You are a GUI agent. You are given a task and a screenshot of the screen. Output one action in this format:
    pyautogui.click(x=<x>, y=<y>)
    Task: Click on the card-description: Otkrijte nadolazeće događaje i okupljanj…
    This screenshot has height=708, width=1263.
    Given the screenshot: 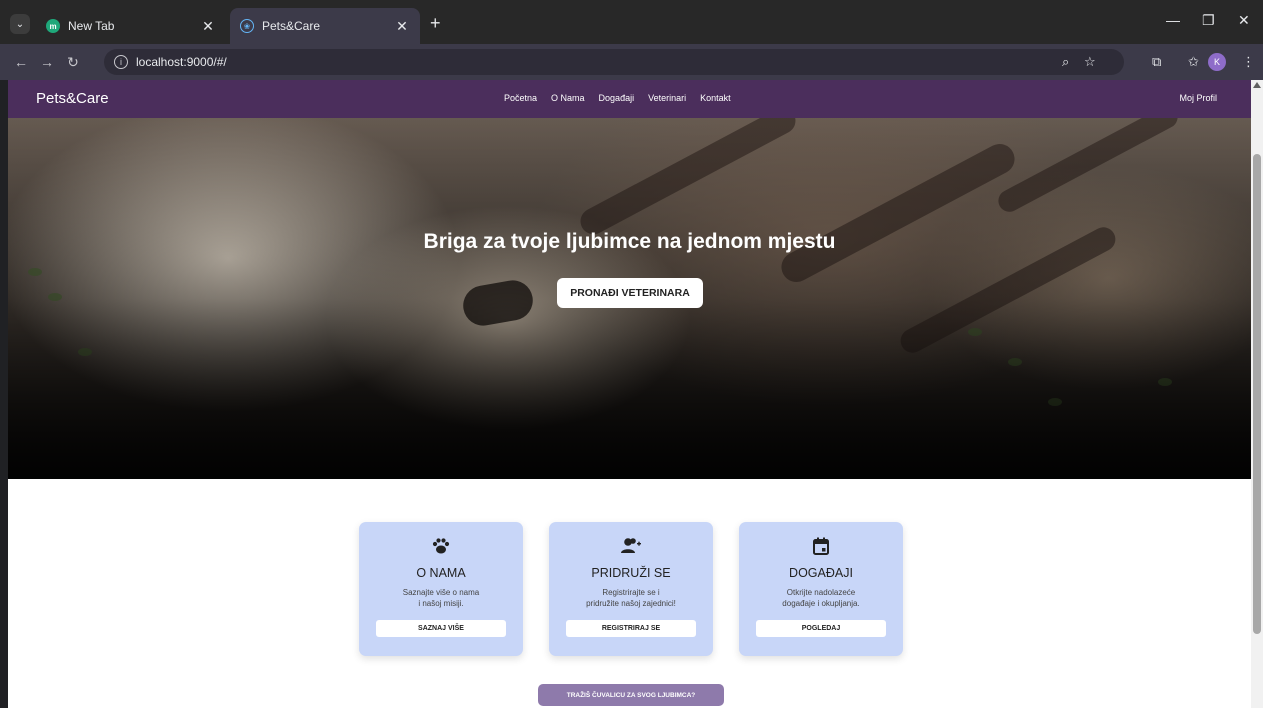 What is the action you would take?
    pyautogui.click(x=821, y=598)
    